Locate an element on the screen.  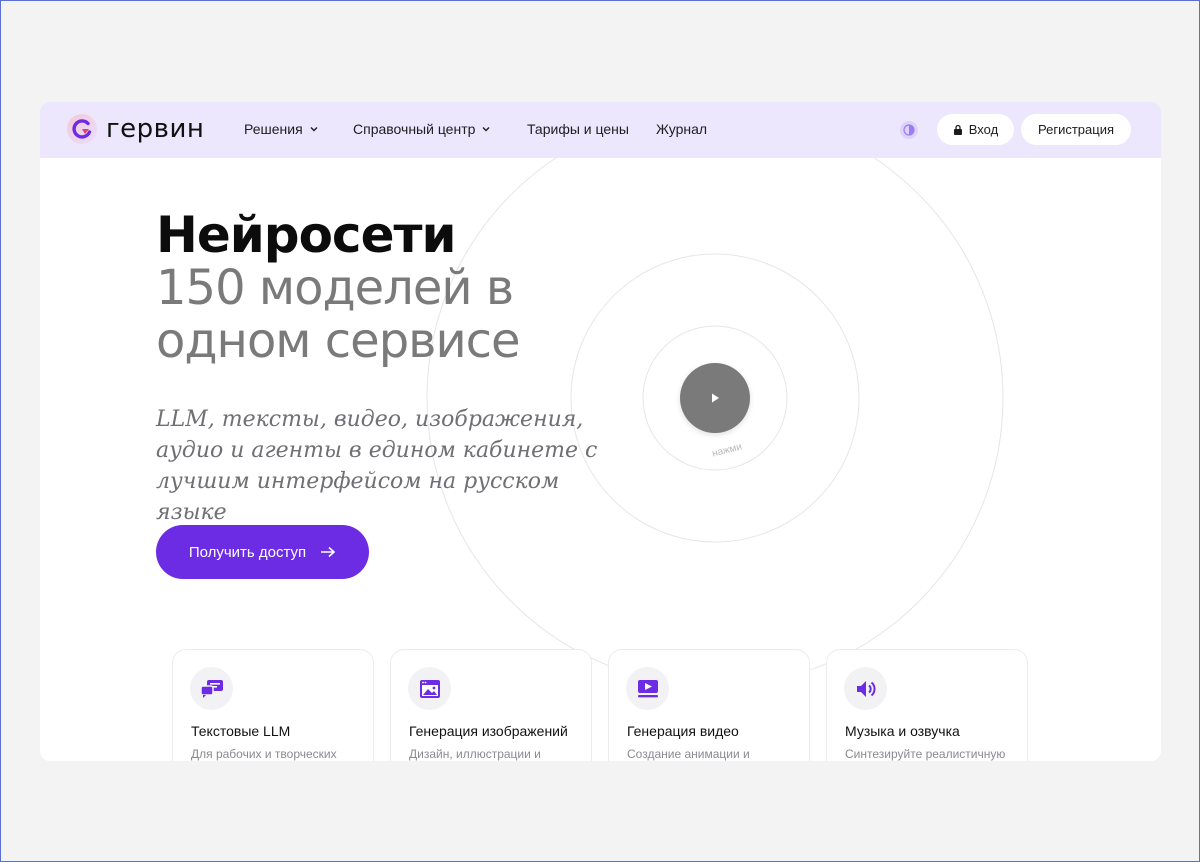
nav-item-solutions: Решения is located at coordinates (281, 129).